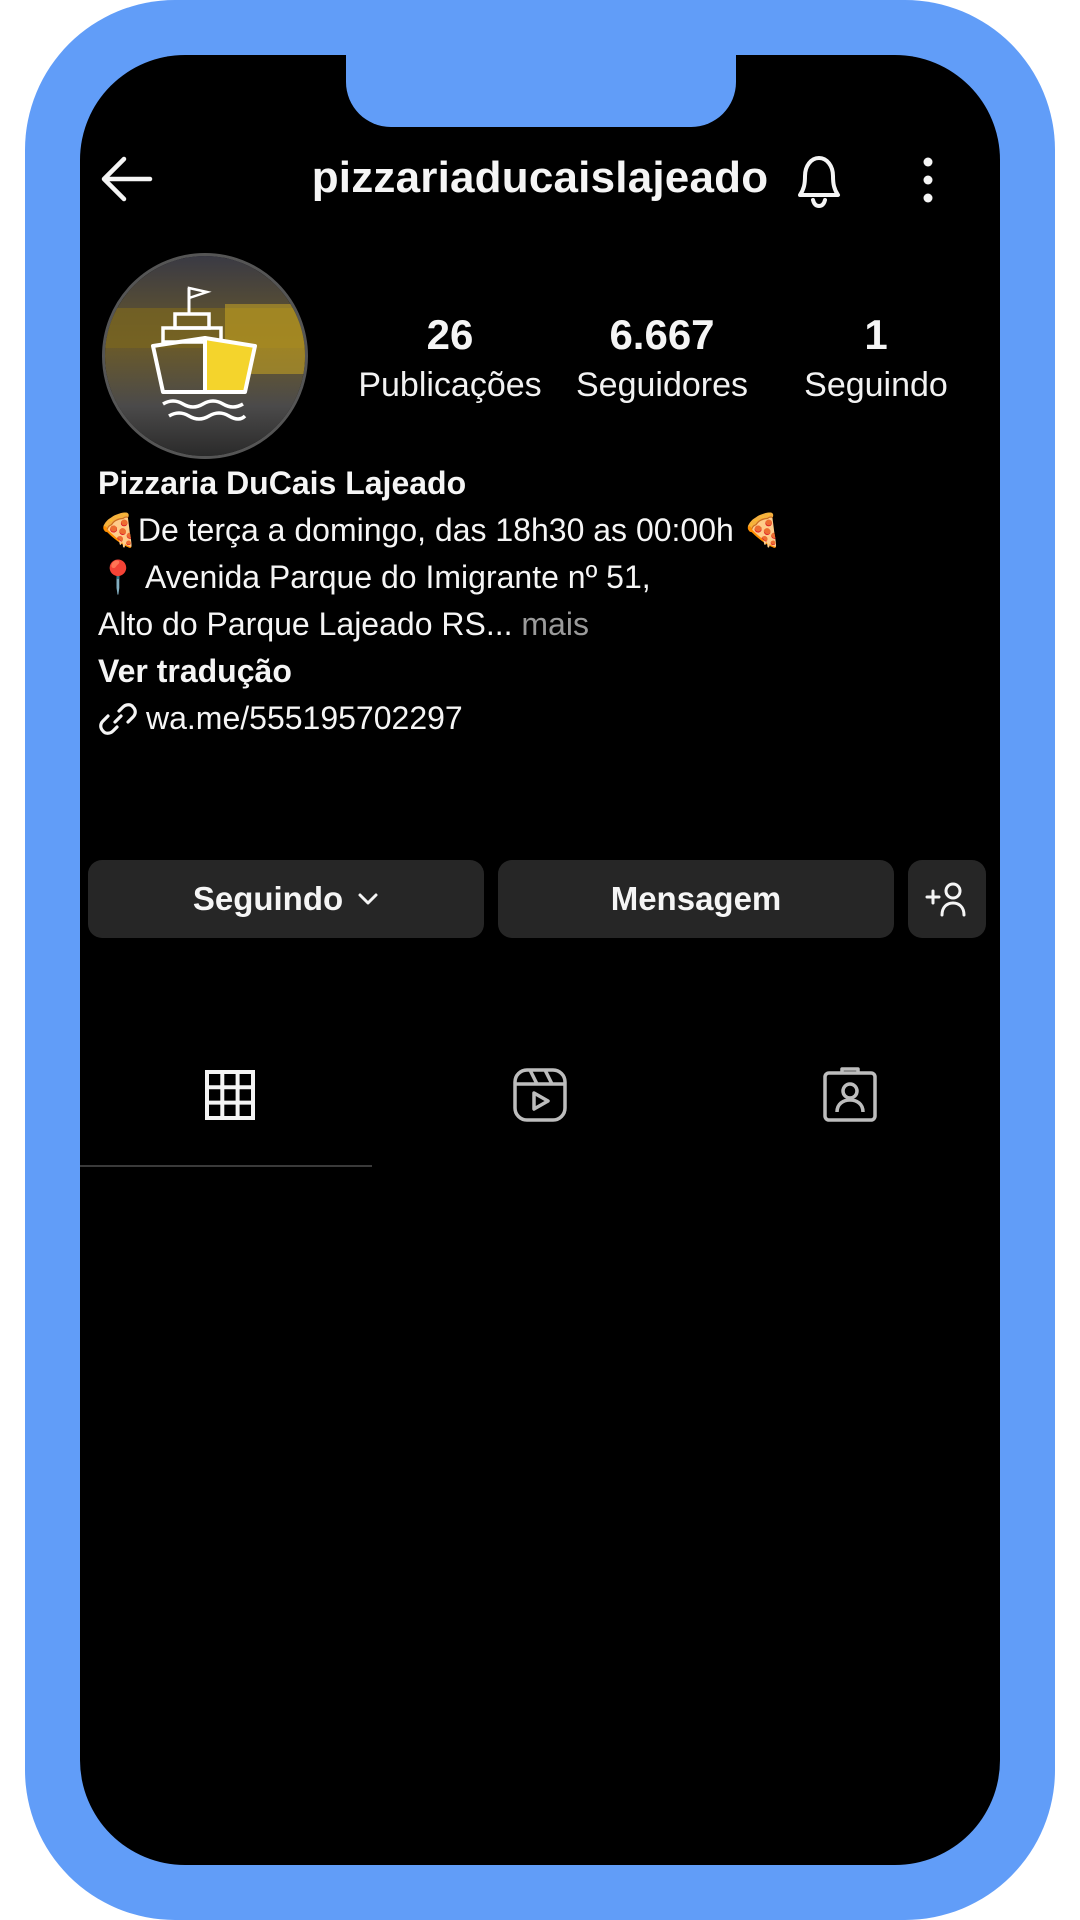  What do you see at coordinates (661, 385) in the screenshot?
I see `stat-followers-label: Seguidores` at bounding box center [661, 385].